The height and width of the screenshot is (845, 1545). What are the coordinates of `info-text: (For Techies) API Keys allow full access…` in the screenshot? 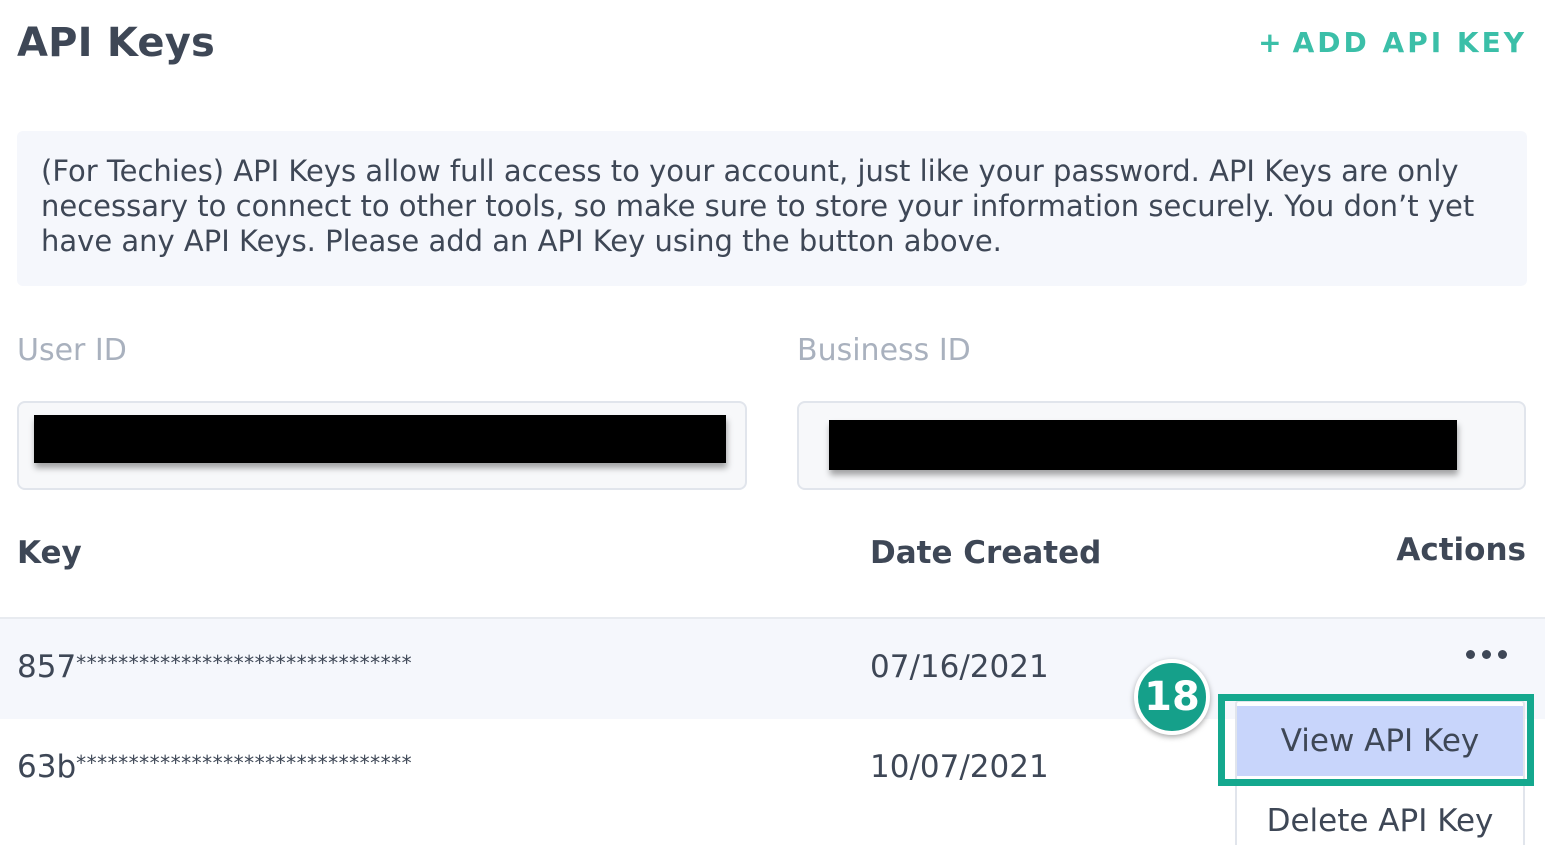 It's located at (758, 206).